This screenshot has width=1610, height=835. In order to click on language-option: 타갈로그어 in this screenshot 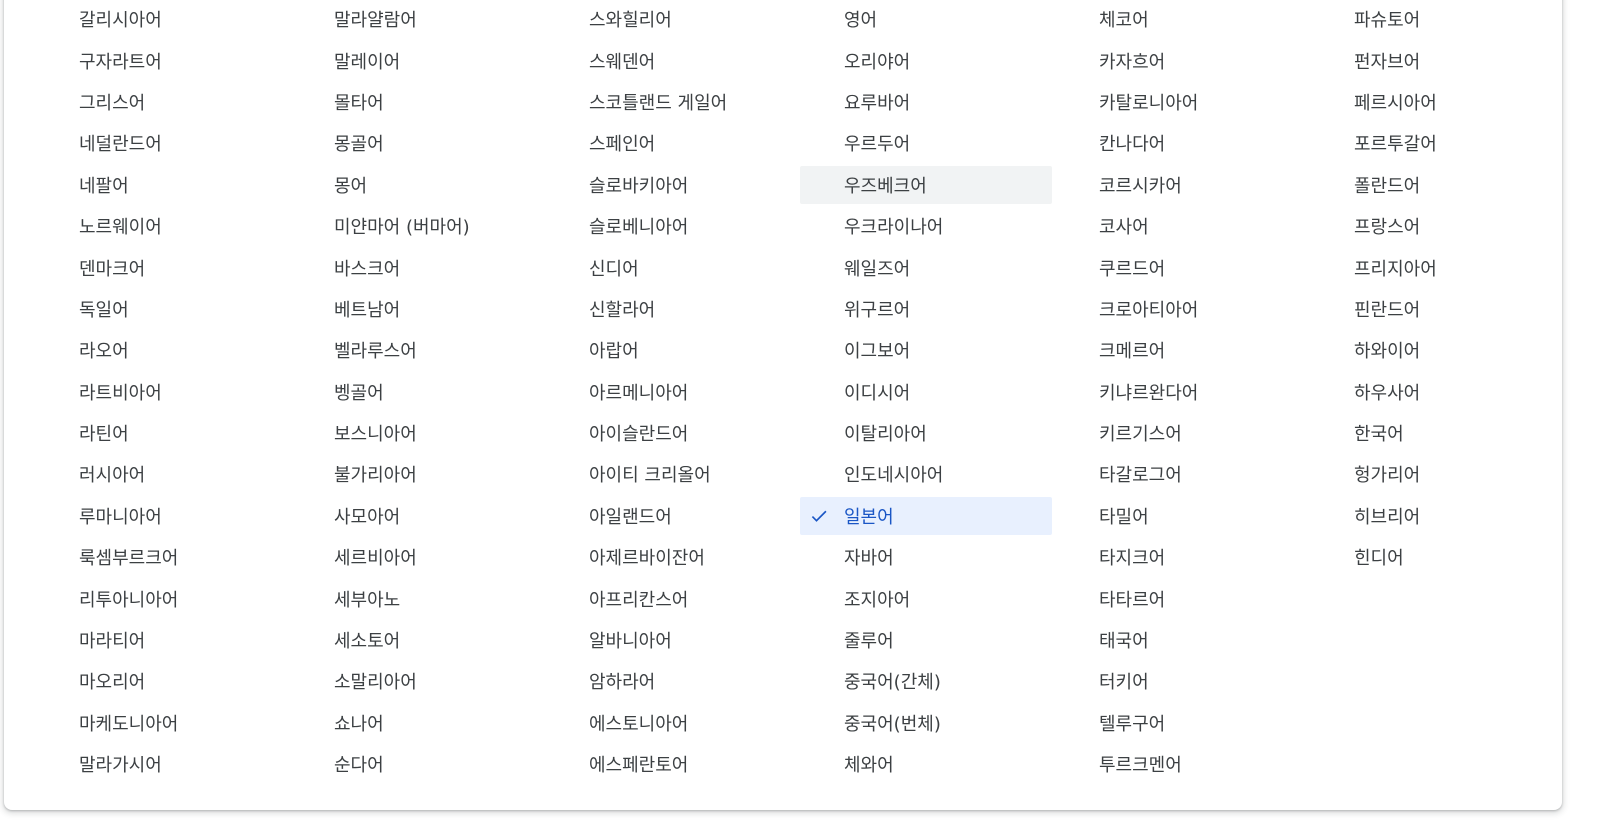, I will do `click(1181, 474)`.